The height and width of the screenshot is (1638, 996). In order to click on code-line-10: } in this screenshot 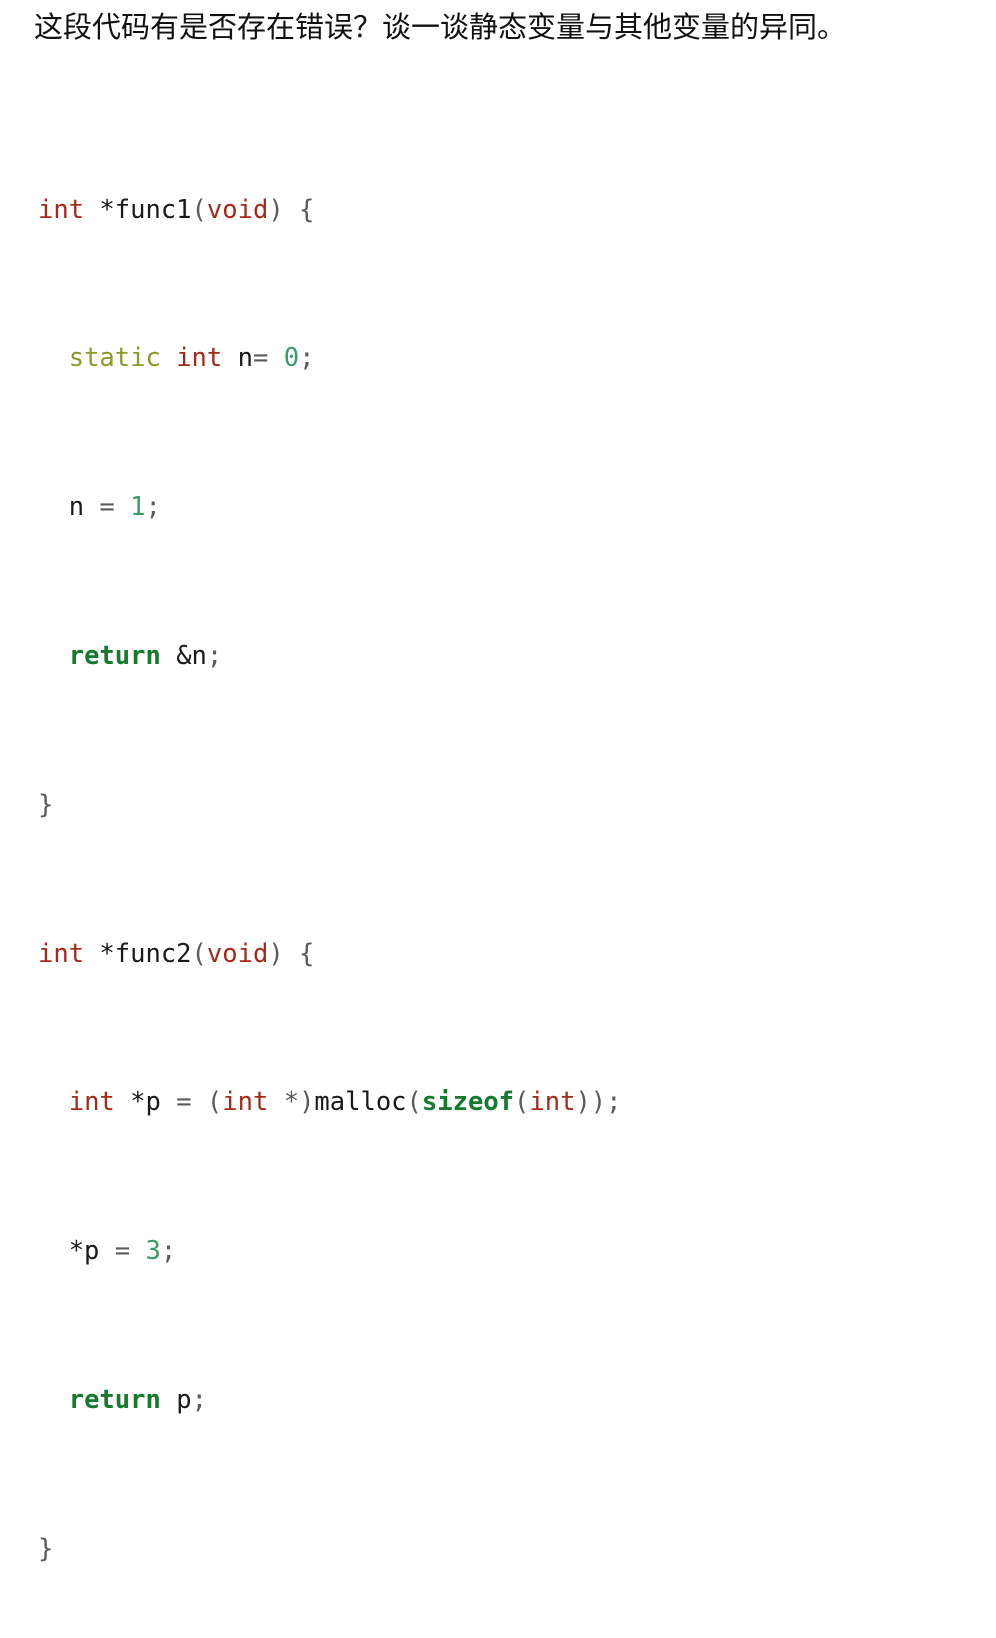, I will do `click(330, 1549)`.